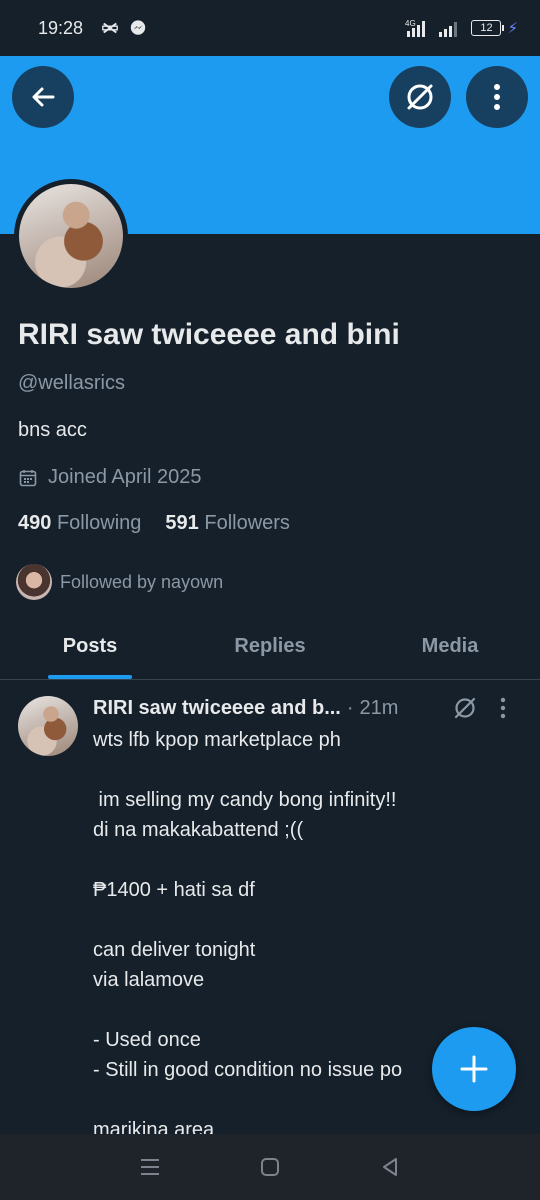 The width and height of the screenshot is (540, 1200). I want to click on home-button, so click(270, 1167).